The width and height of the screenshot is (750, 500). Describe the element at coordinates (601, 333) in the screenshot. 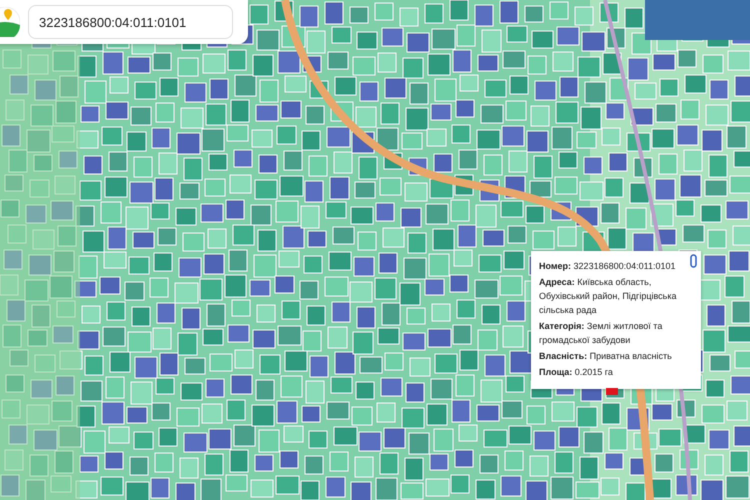

I see `info-line: Категорія: Землі житлової та громадської забудови` at that location.